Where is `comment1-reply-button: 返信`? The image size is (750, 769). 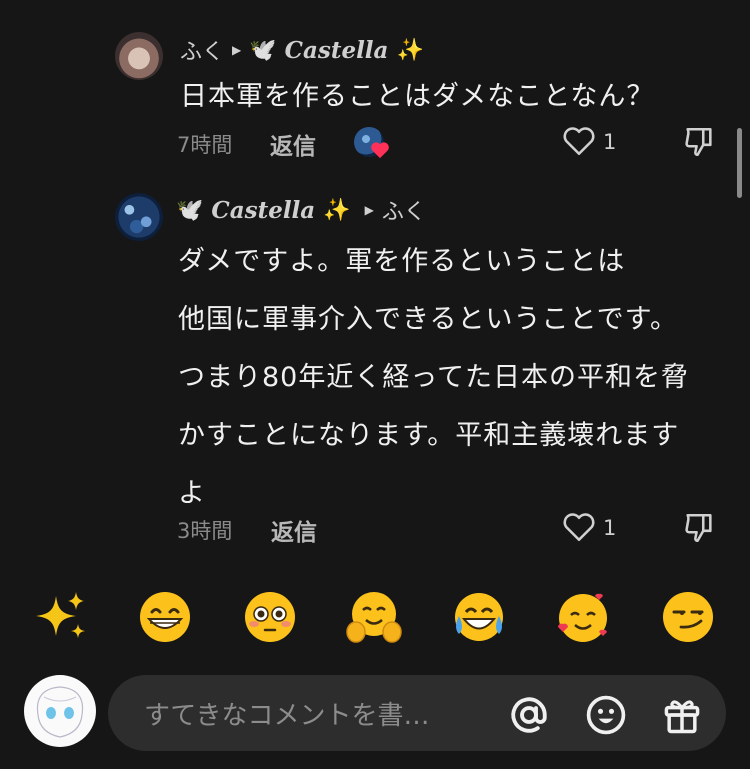 comment1-reply-button: 返信 is located at coordinates (293, 144).